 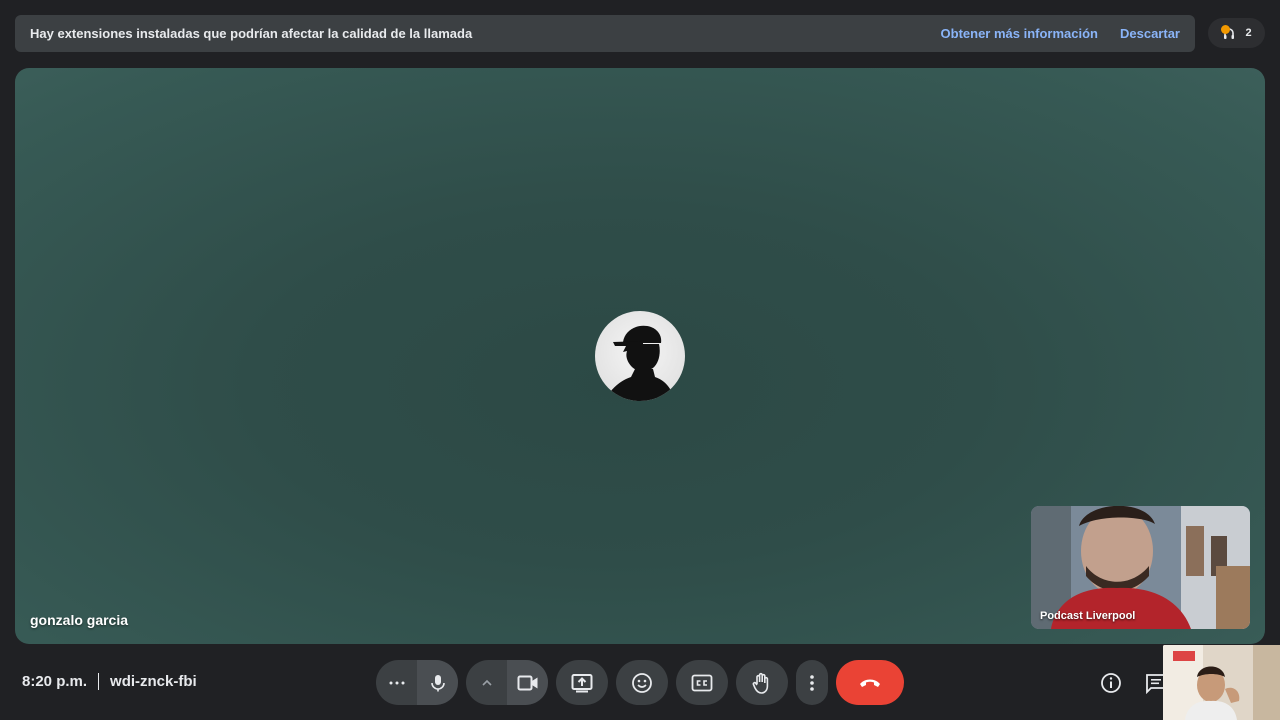 I want to click on more-mic-options-icon, so click(x=396, y=682).